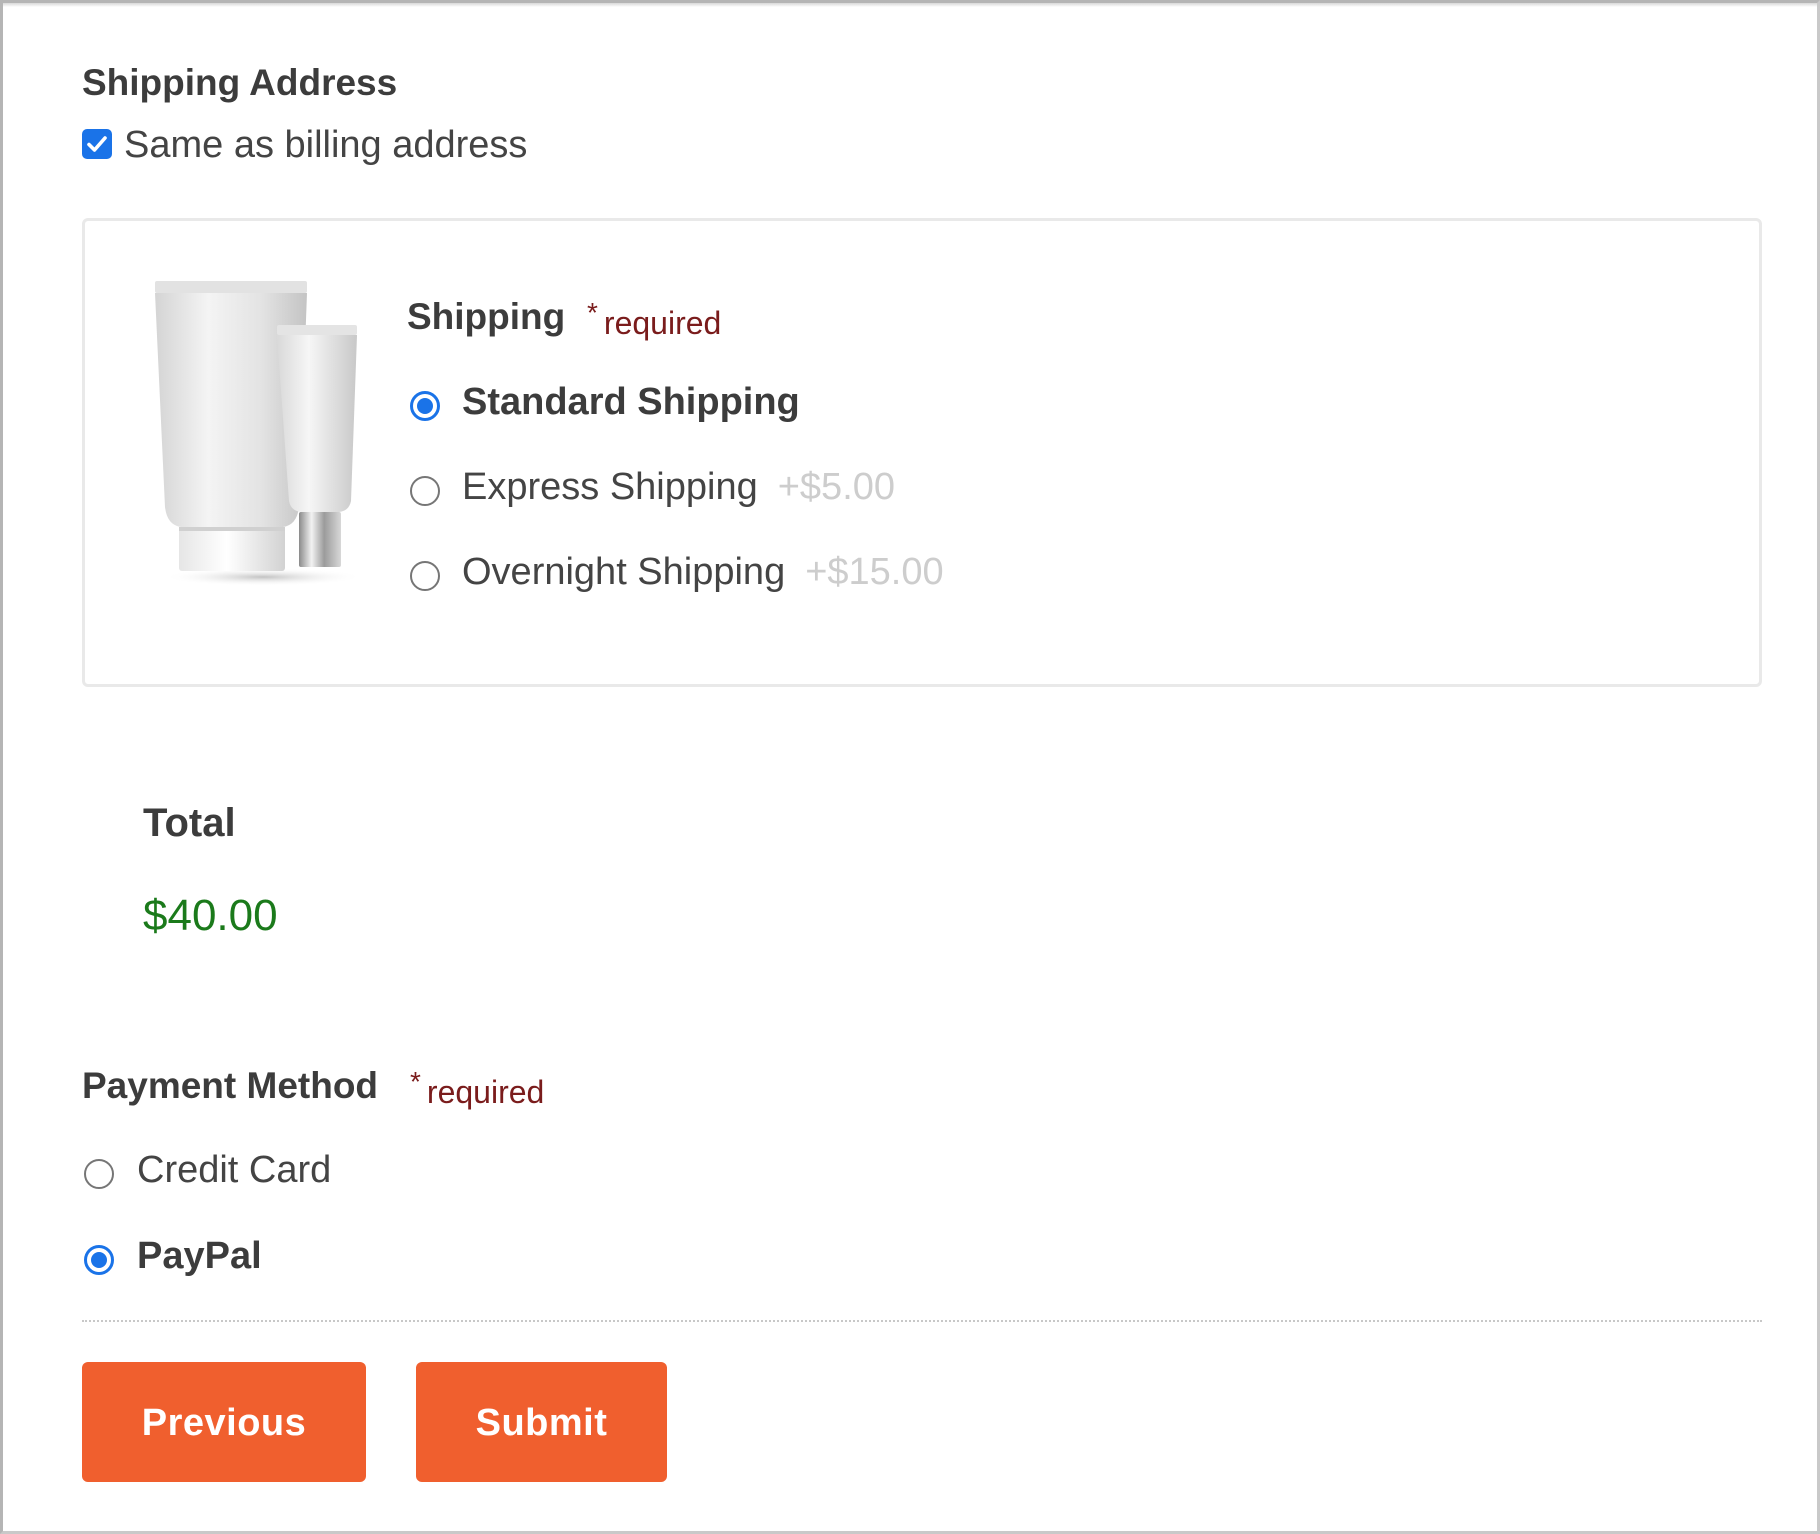 This screenshot has height=1534, width=1820. I want to click on credit-card-option: Credit Card, so click(234, 1170).